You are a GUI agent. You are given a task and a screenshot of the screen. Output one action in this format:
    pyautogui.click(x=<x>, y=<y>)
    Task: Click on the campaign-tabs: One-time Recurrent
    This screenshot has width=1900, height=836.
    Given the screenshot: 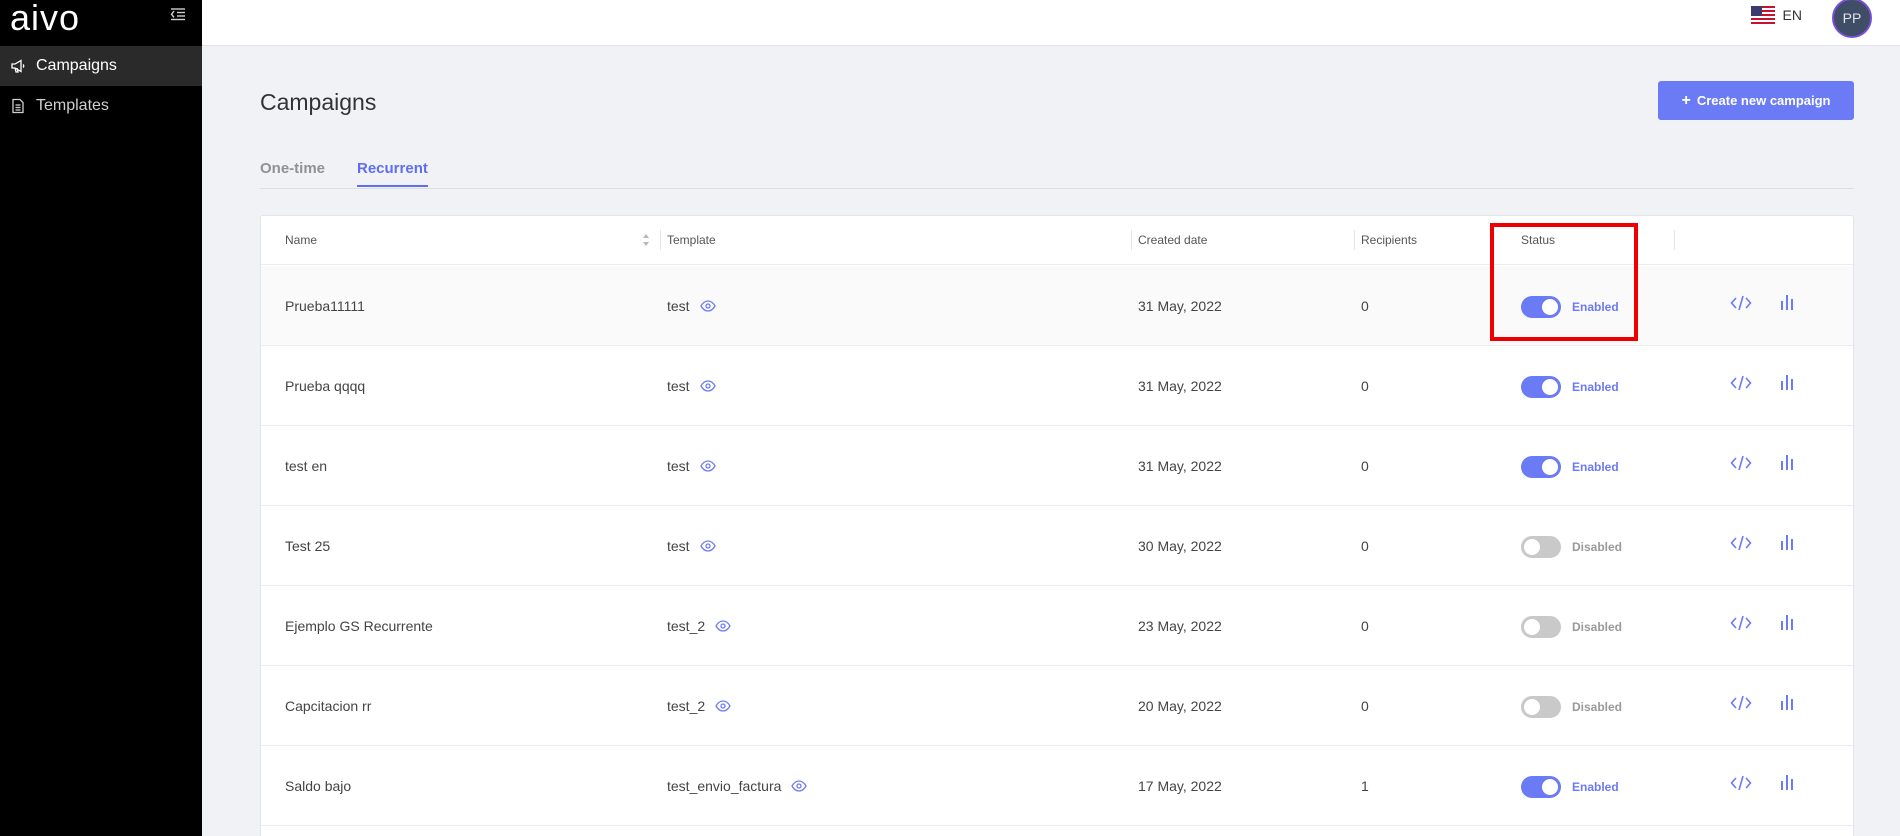 What is the action you would take?
    pyautogui.click(x=1057, y=174)
    